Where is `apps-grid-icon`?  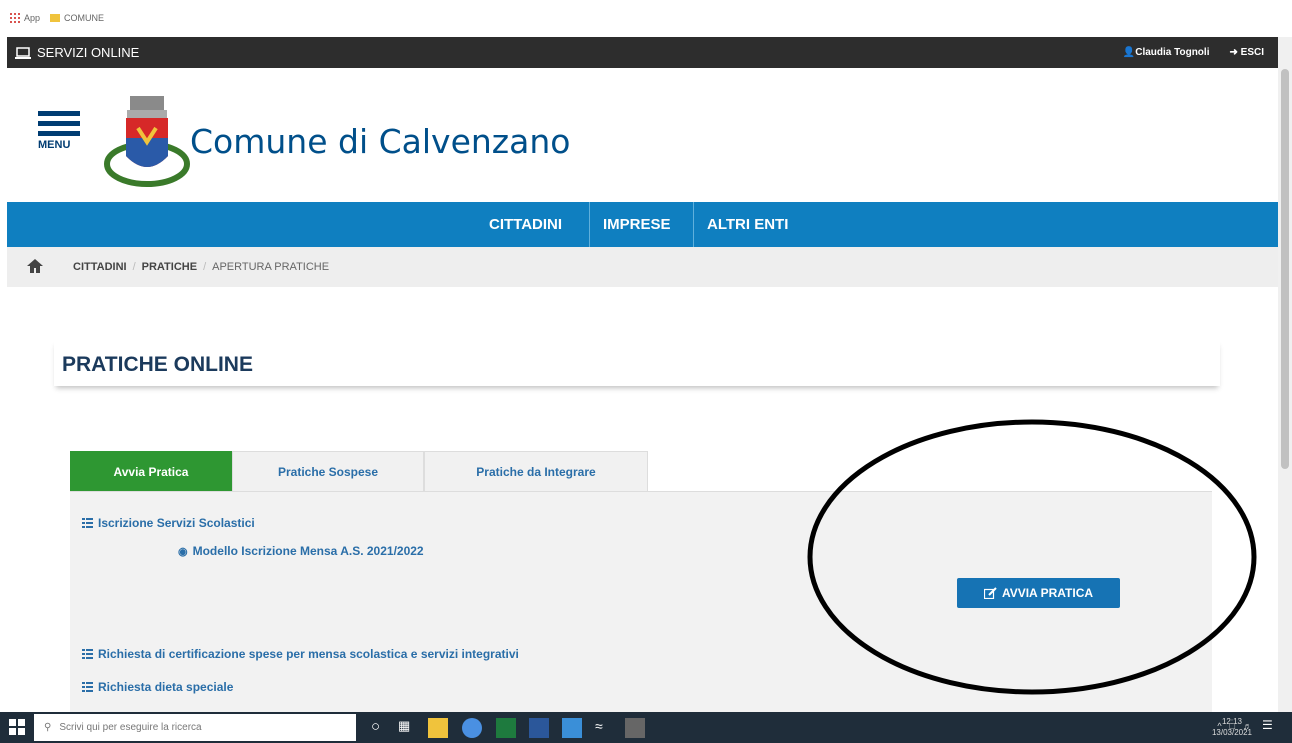 apps-grid-icon is located at coordinates (15, 18).